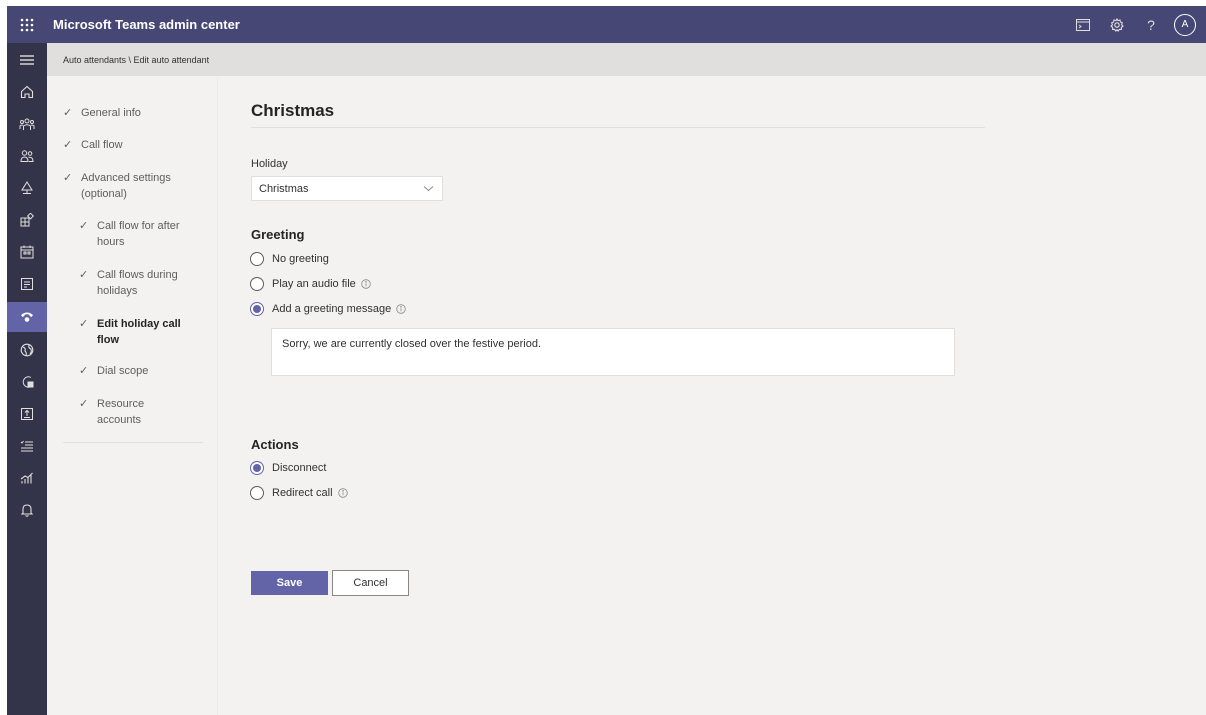  What do you see at coordinates (299, 468) in the screenshot?
I see `radio-label: Disconnect` at bounding box center [299, 468].